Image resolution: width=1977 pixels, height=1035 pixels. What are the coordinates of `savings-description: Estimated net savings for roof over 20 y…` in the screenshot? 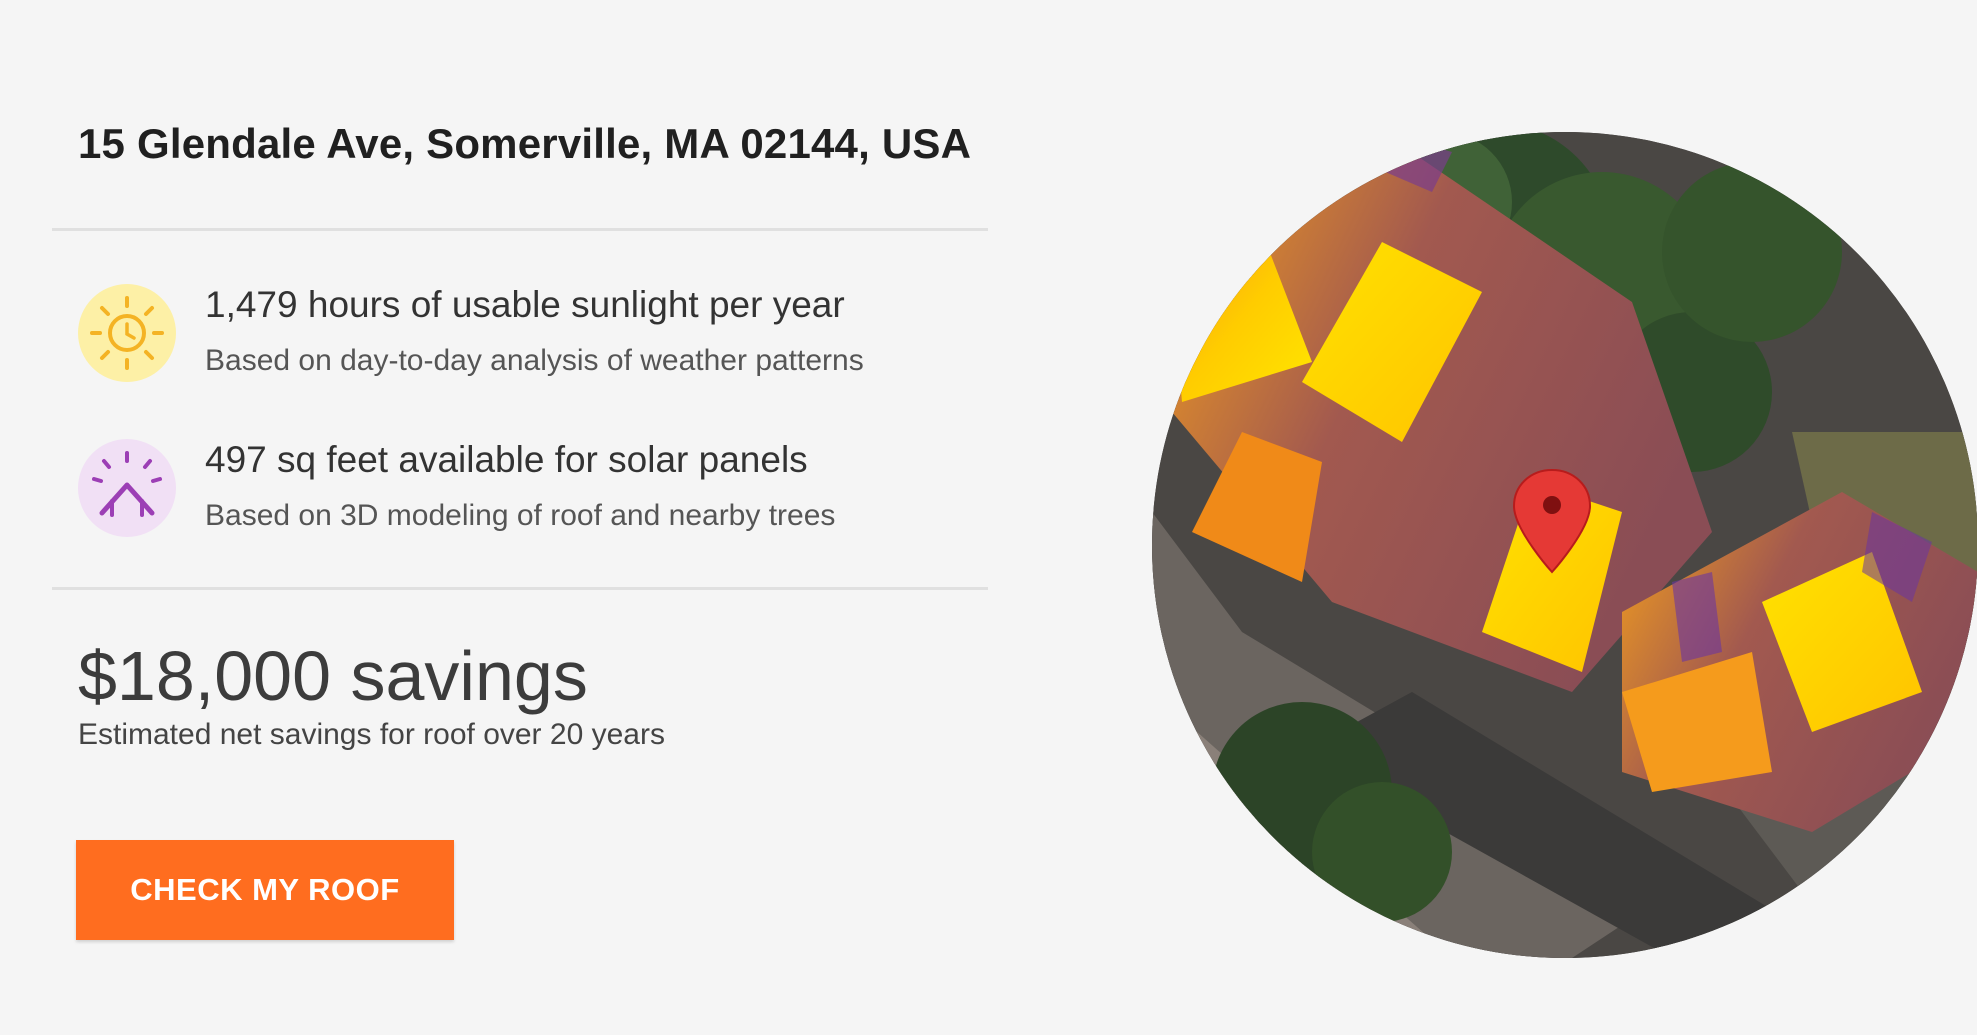 It's located at (371, 734).